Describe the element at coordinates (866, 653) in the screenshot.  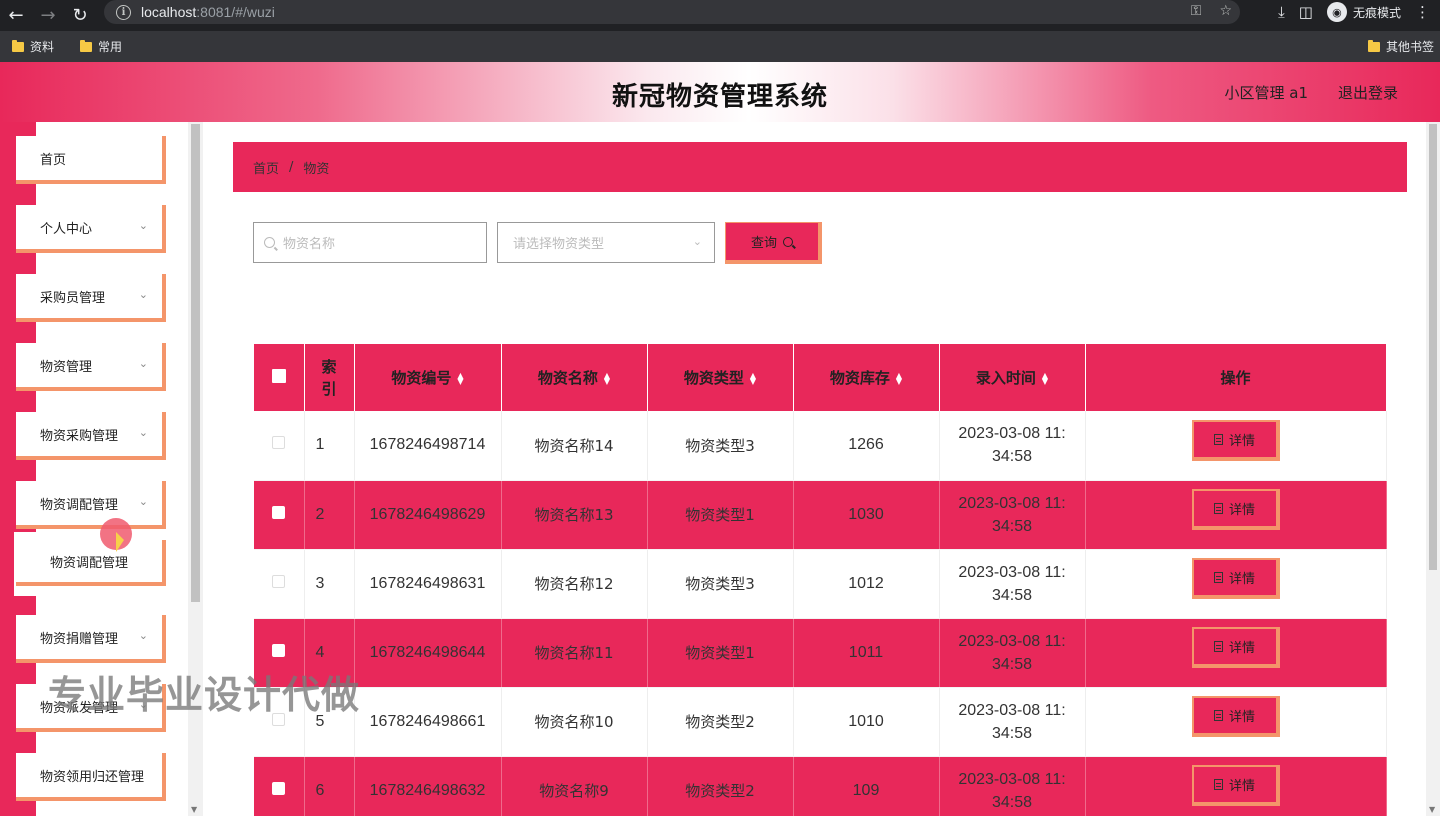
I see `cell-stock: 1011` at that location.